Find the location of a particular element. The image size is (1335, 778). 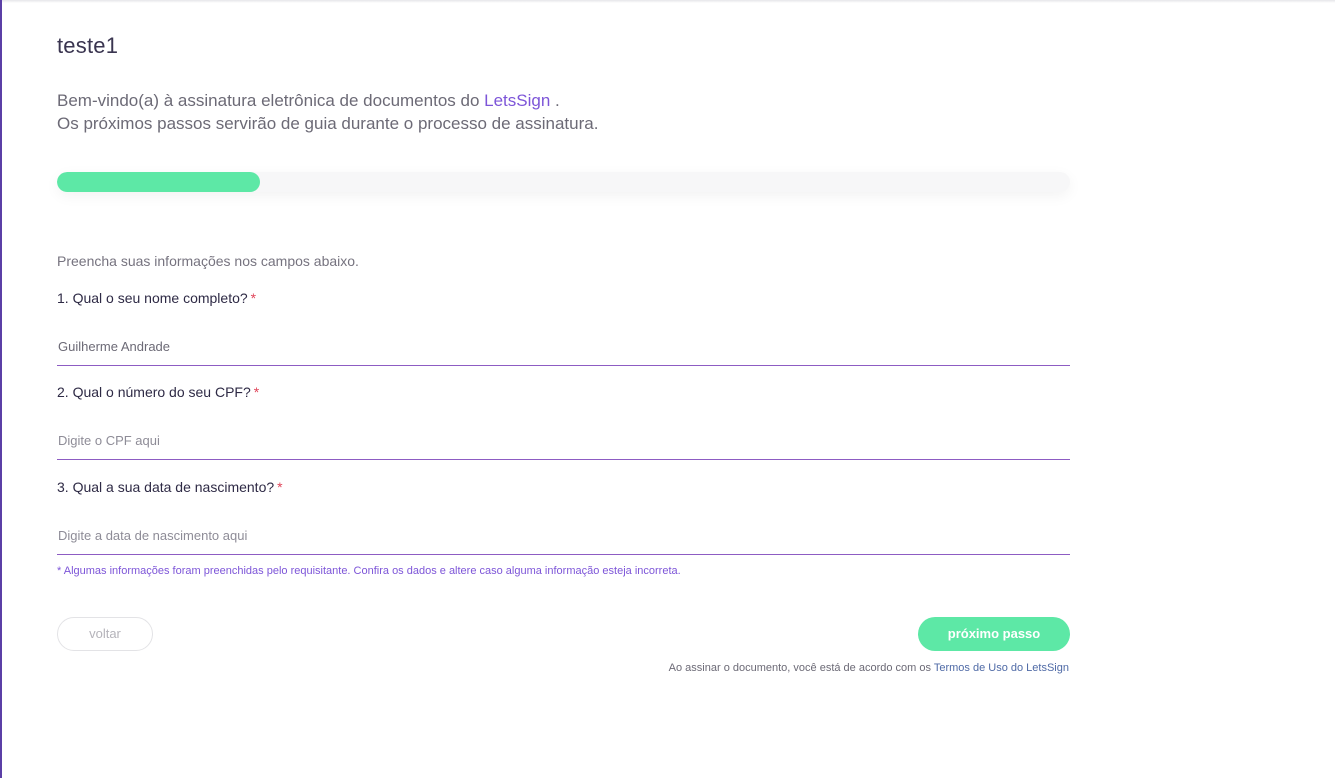

full-name-input is located at coordinates (563, 346).